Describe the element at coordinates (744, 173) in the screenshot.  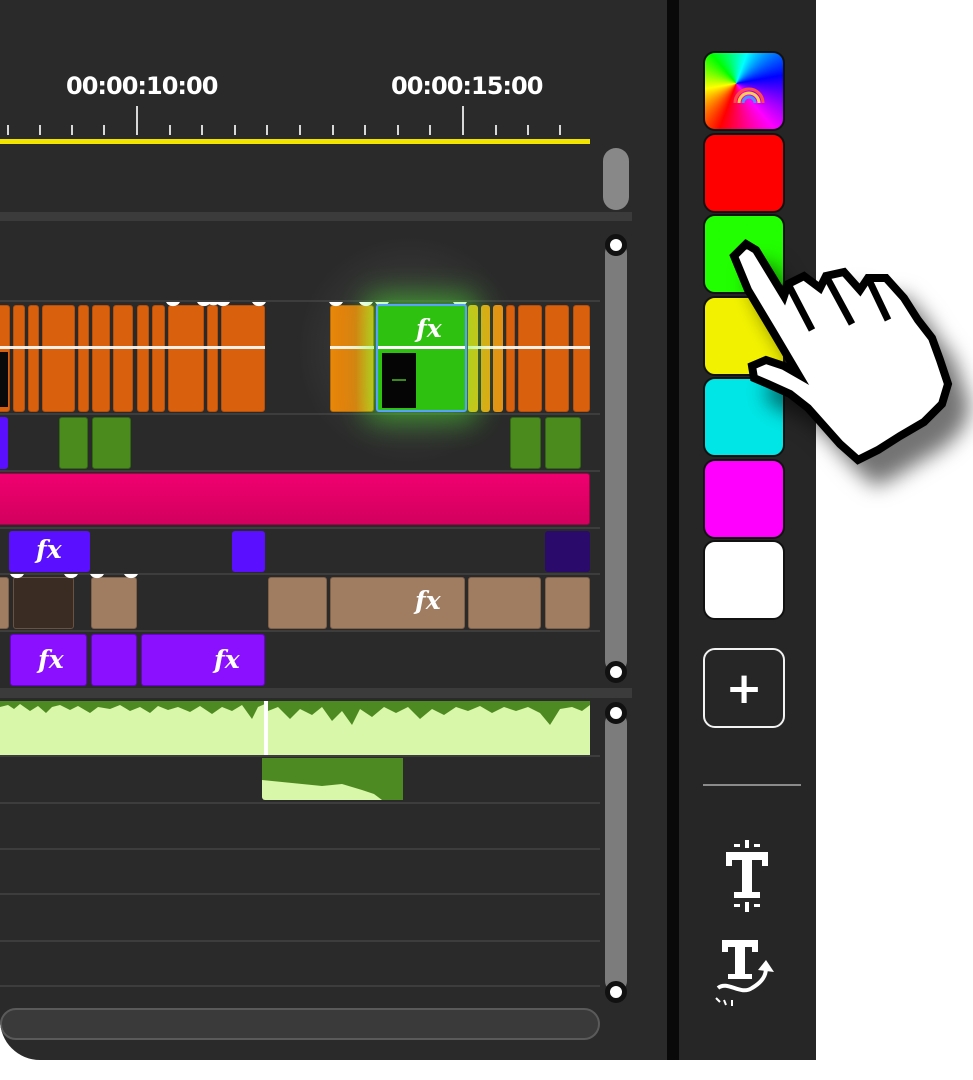
I see `red-swatch` at that location.